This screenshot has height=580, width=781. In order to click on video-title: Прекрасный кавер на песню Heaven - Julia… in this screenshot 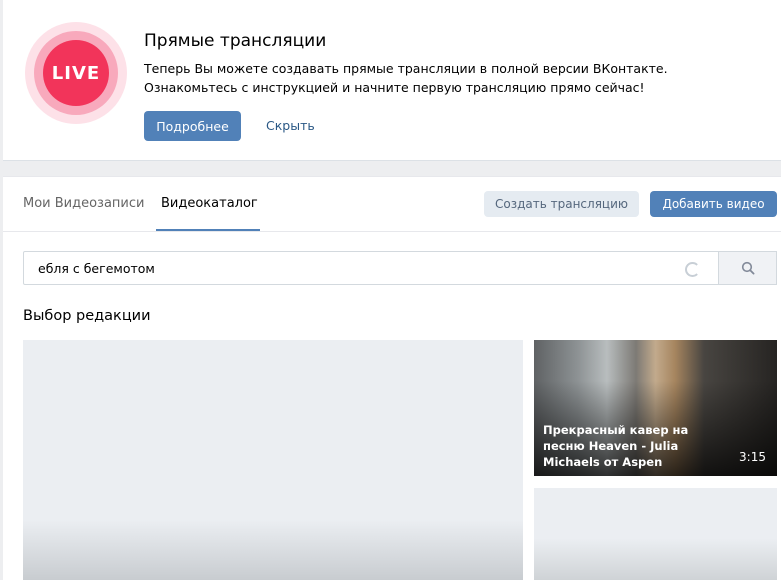, I will do `click(633, 446)`.